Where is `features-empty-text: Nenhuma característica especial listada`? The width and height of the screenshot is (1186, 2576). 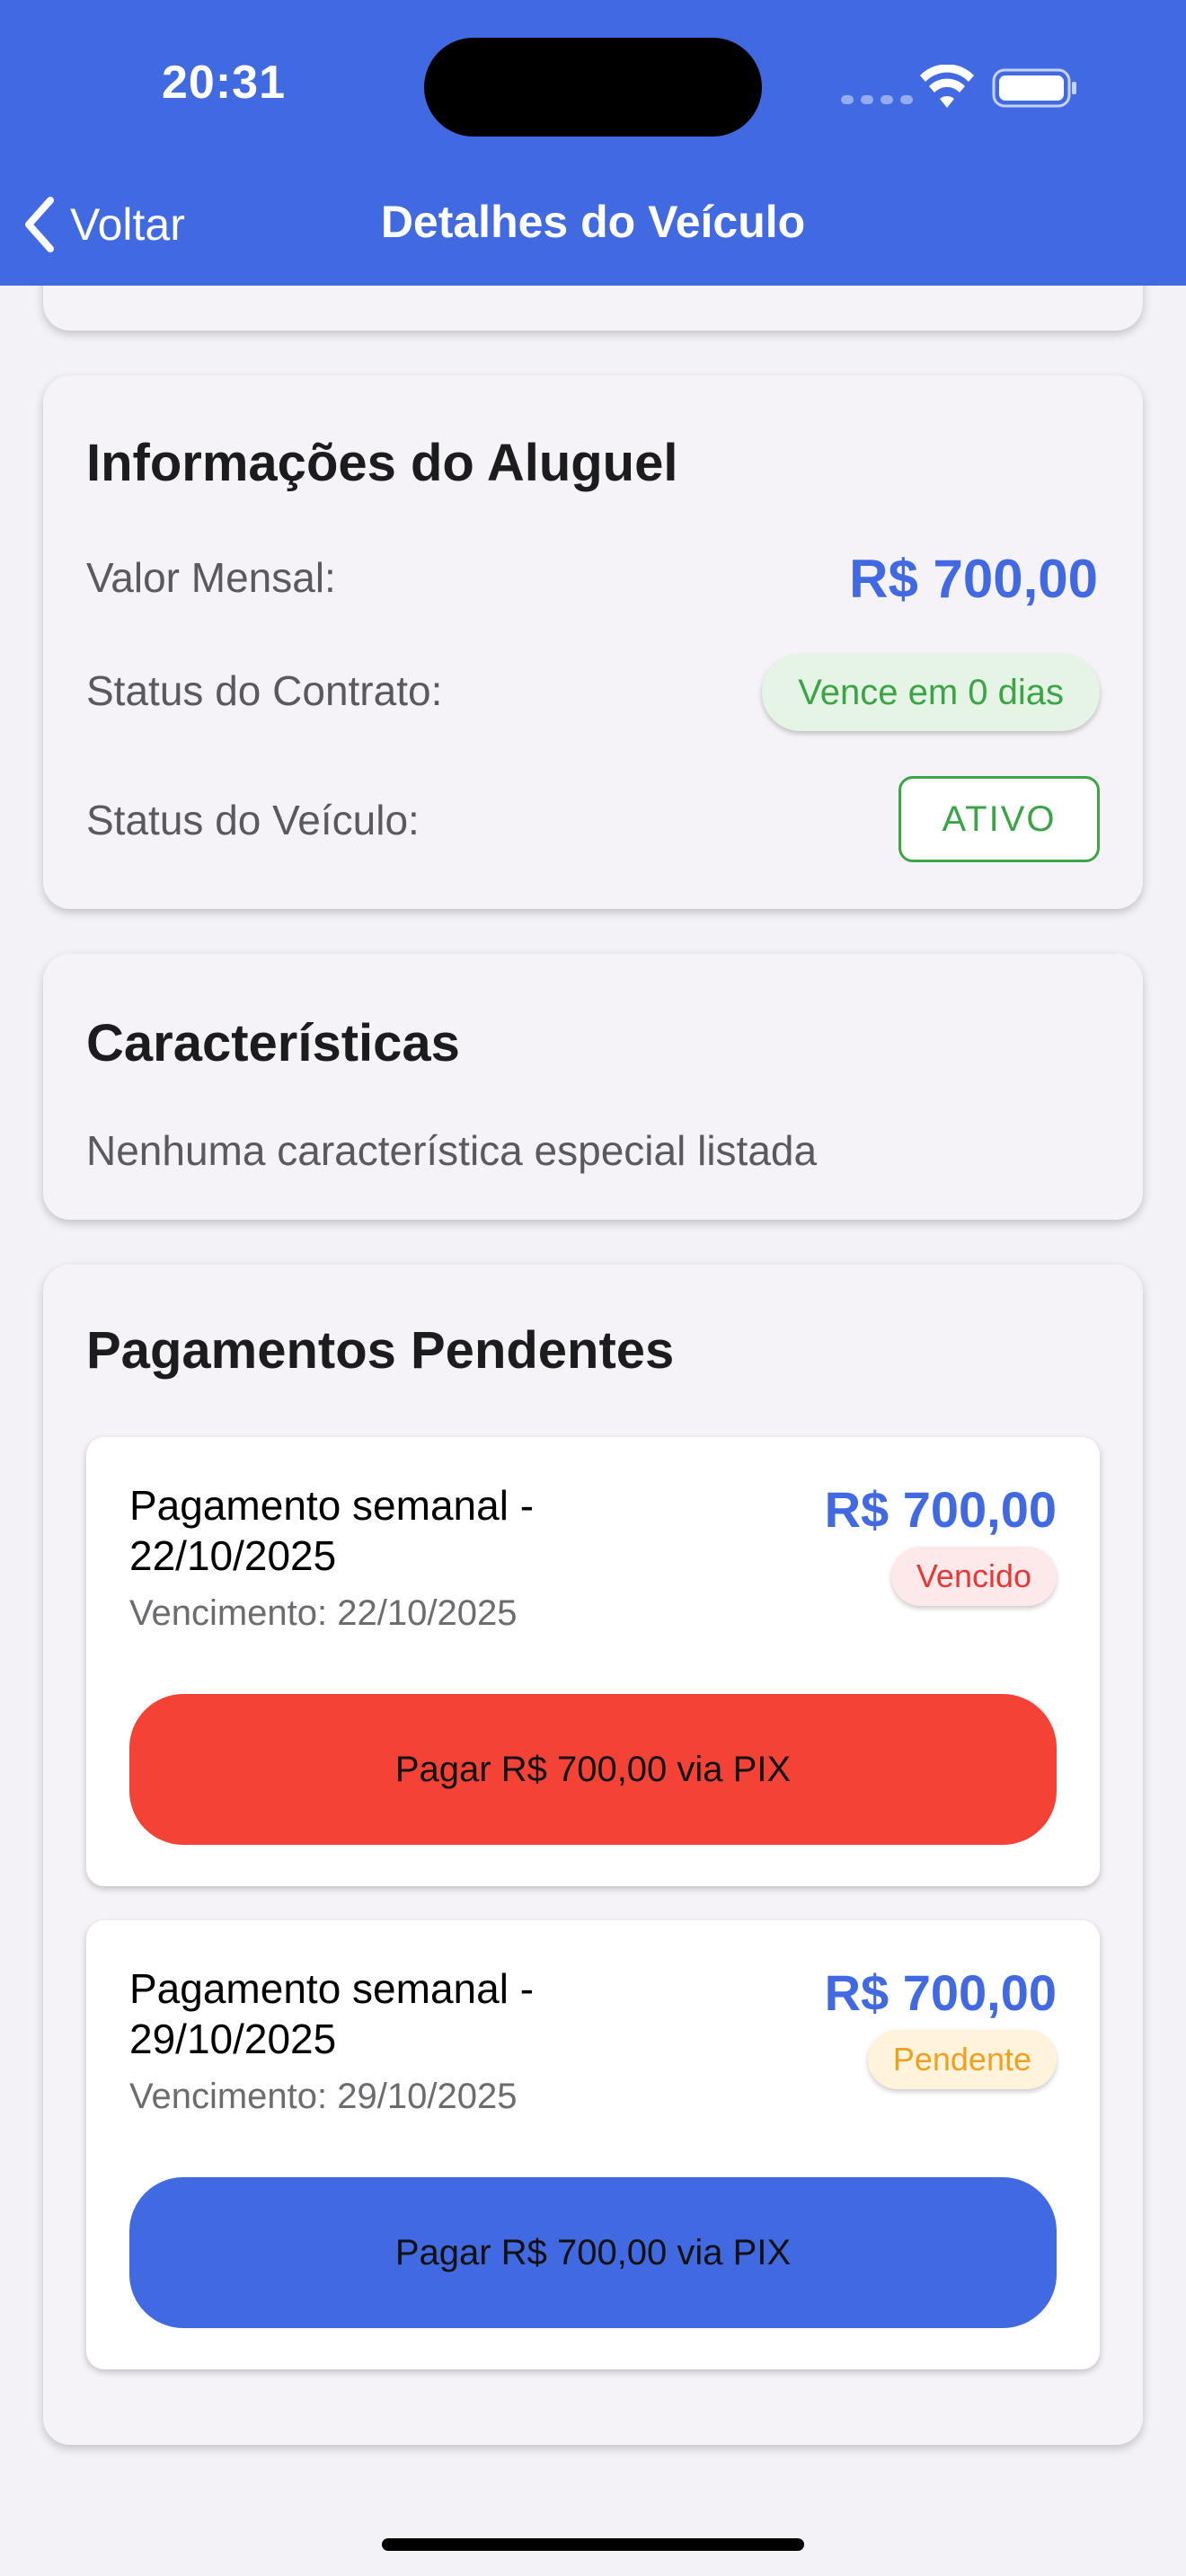 features-empty-text: Nenhuma característica especial listada is located at coordinates (452, 1150).